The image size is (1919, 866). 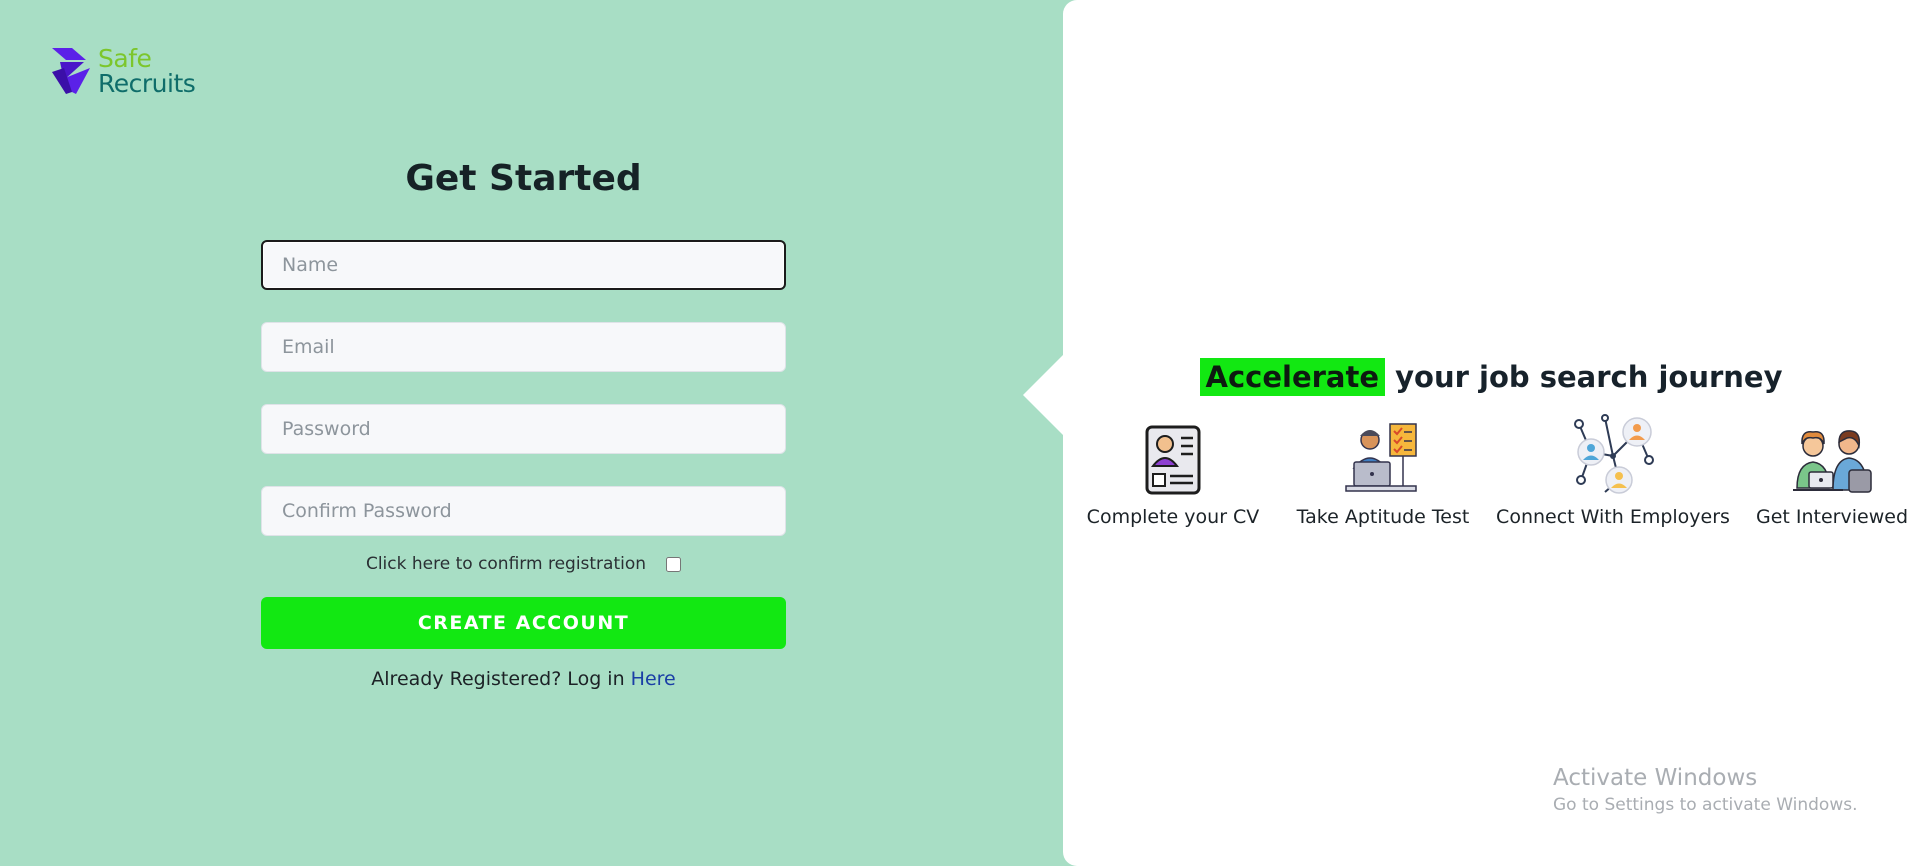 What do you see at coordinates (653, 679) in the screenshot?
I see `login-here-link: Here` at bounding box center [653, 679].